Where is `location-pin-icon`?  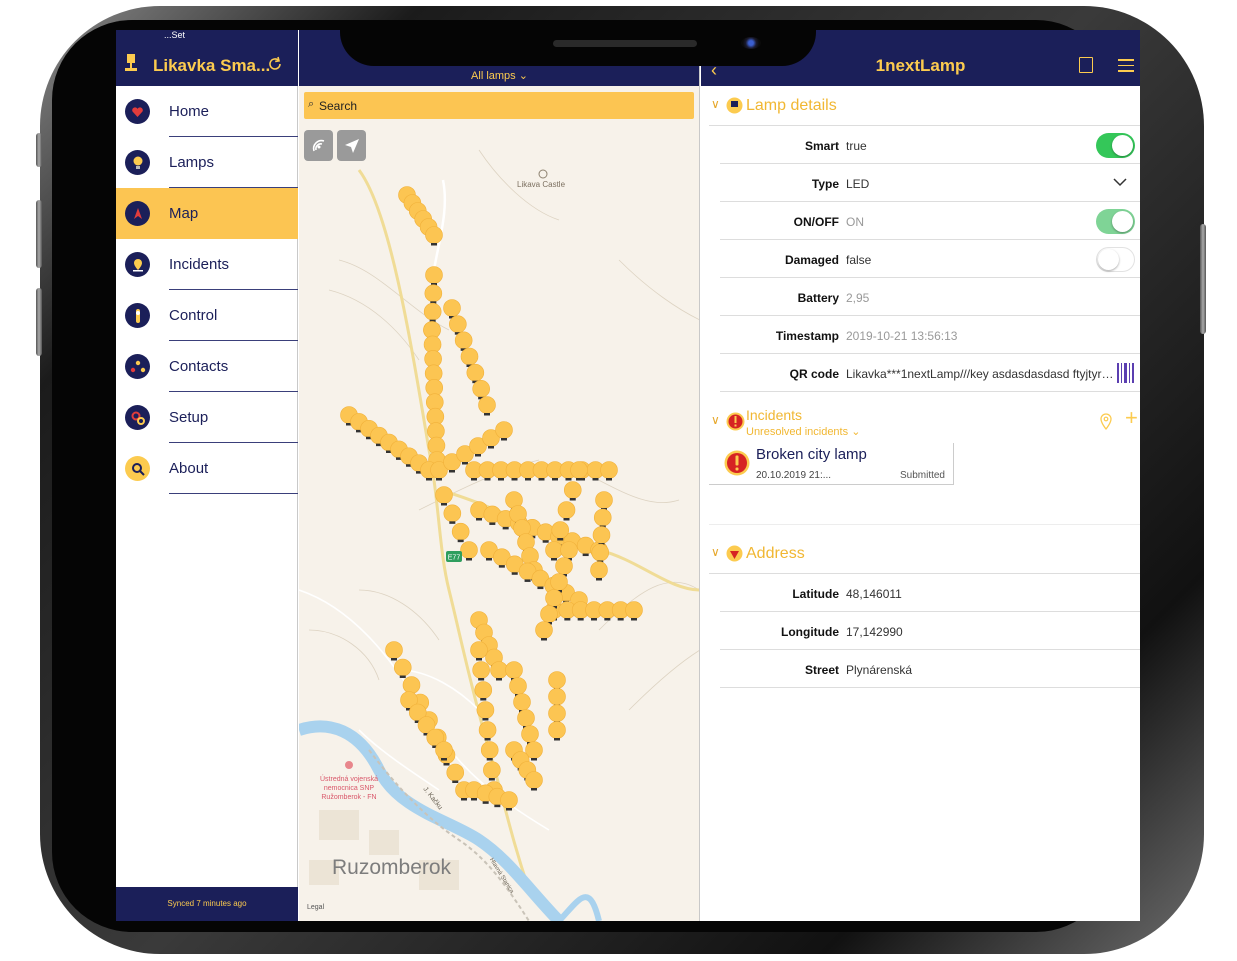
location-pin-icon is located at coordinates (1106, 421).